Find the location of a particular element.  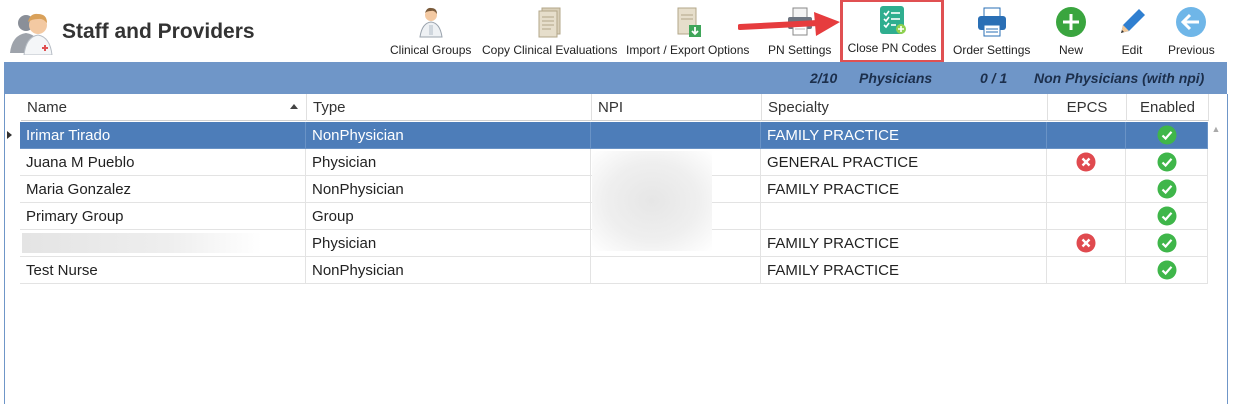

column-header-type: Type is located at coordinates (449, 107).